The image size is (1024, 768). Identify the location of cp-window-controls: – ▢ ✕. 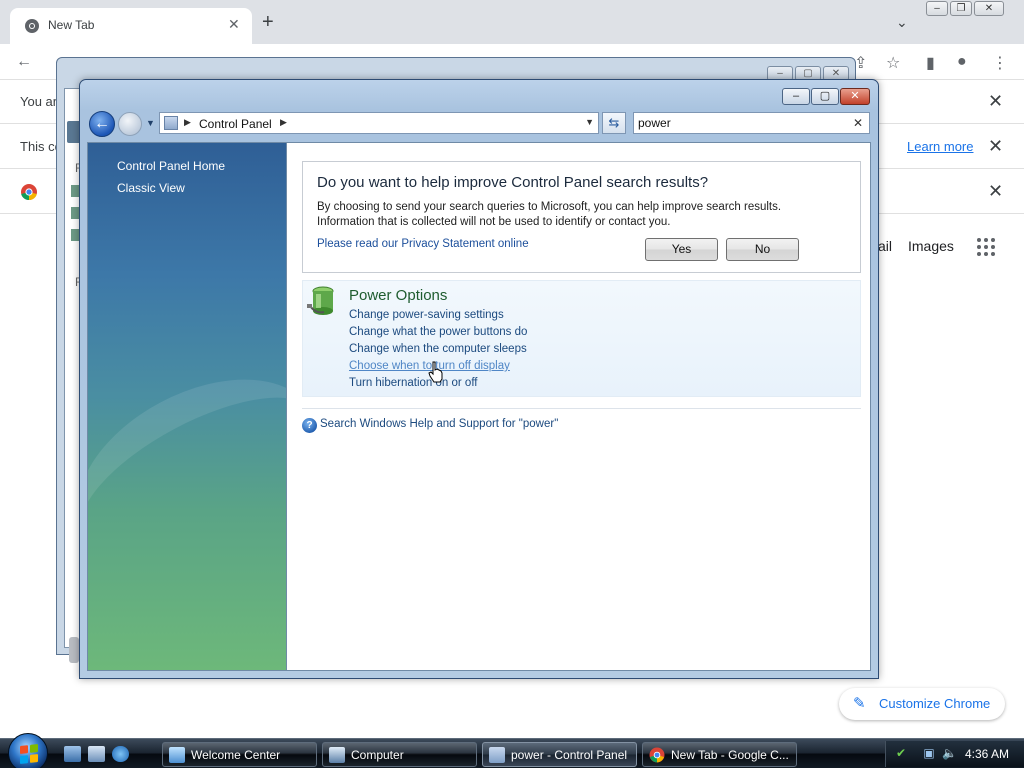
(826, 96).